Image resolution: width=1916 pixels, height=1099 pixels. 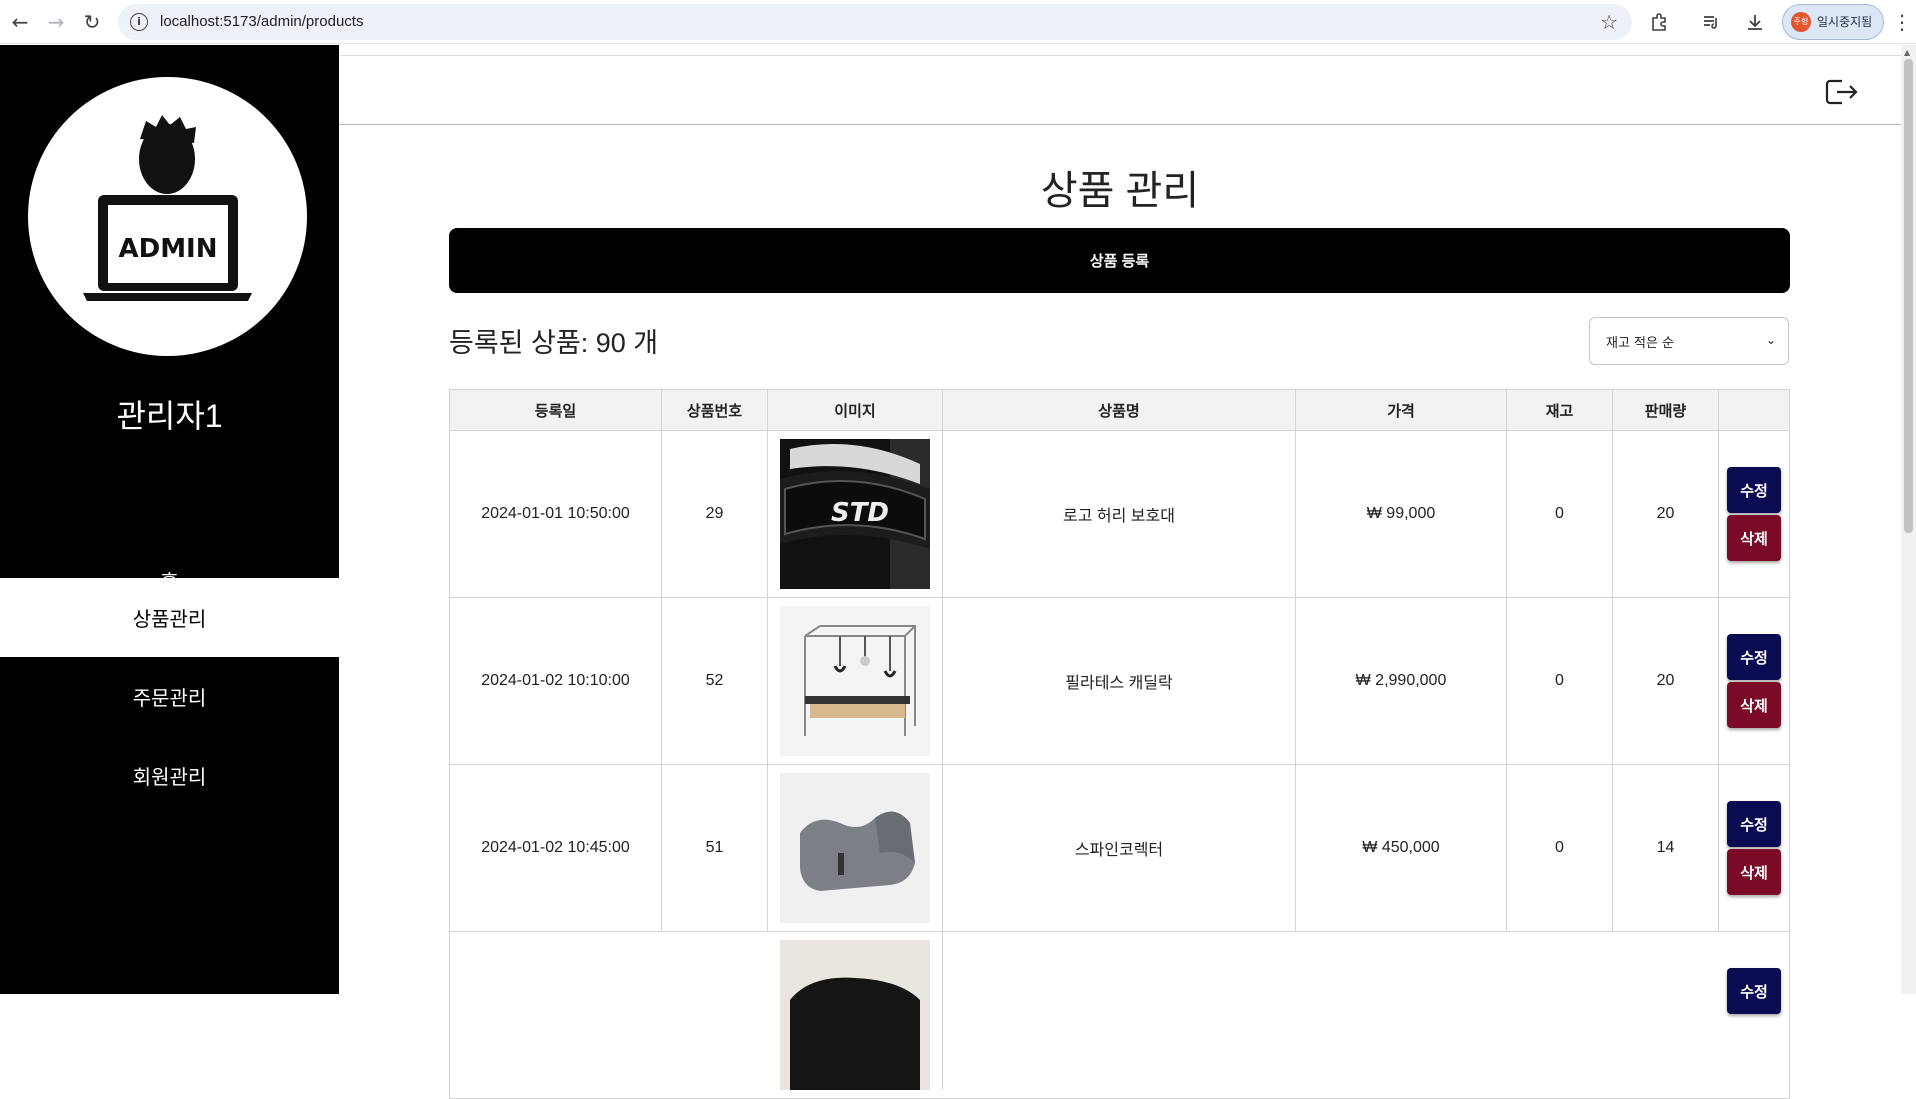 What do you see at coordinates (1640, 343) in the screenshot?
I see `sort-selected-value: 재고 적은 순` at bounding box center [1640, 343].